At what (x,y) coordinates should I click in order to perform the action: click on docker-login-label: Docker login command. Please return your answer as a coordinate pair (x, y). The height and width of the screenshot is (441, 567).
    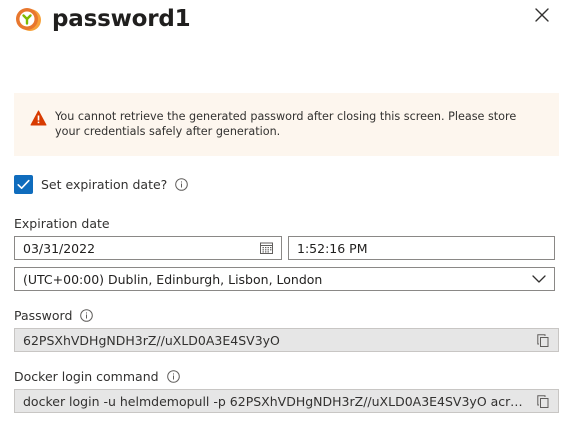
    Looking at the image, I should click on (97, 376).